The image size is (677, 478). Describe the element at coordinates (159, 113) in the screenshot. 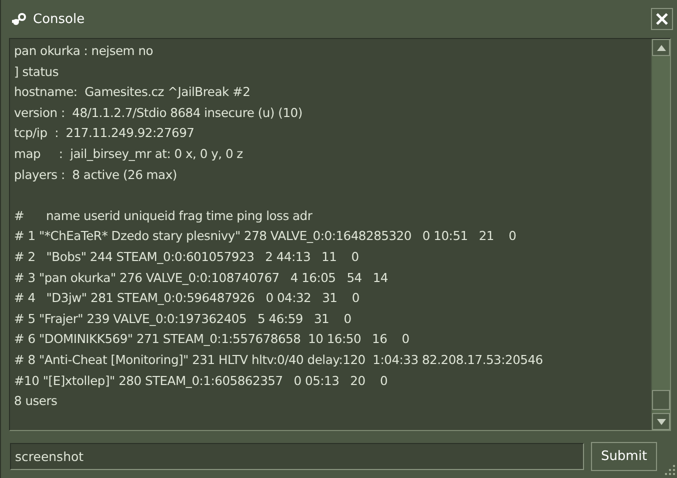

I see `console-line: version : 48/1.1.2.7/Stdio 8684 insecure (u) (10)` at that location.